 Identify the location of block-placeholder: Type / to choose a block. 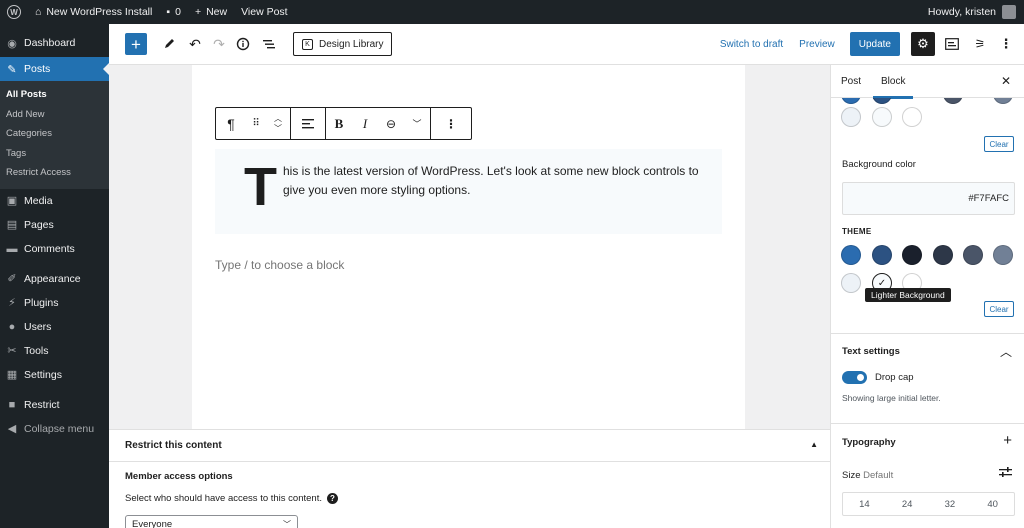
(279, 265).